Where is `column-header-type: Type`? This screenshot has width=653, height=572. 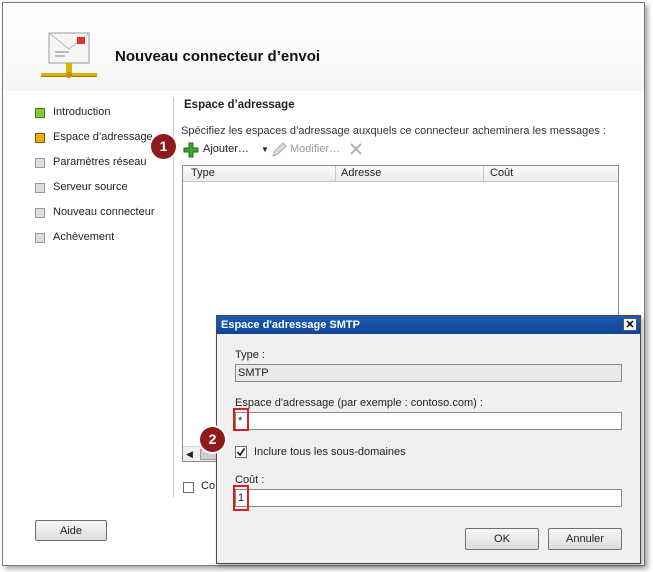
column-header-type: Type is located at coordinates (203, 173).